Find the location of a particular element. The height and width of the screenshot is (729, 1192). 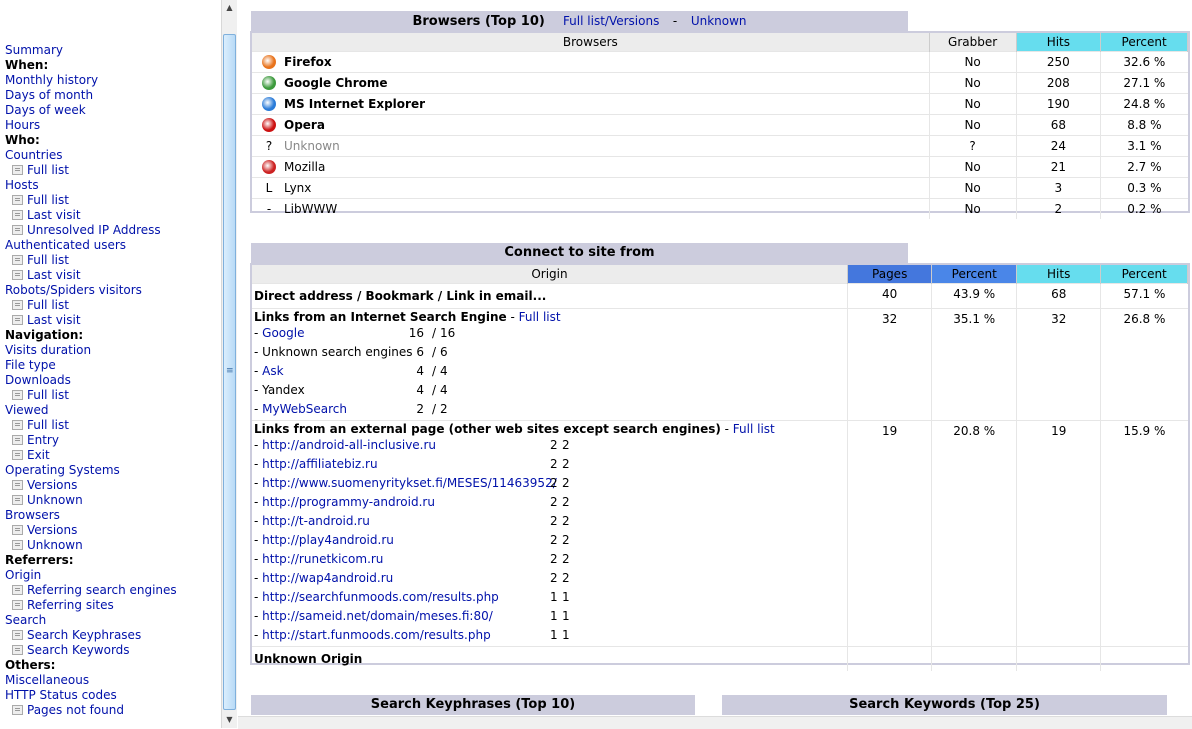

scroll-up-icon: ▲ is located at coordinates (229, 7).